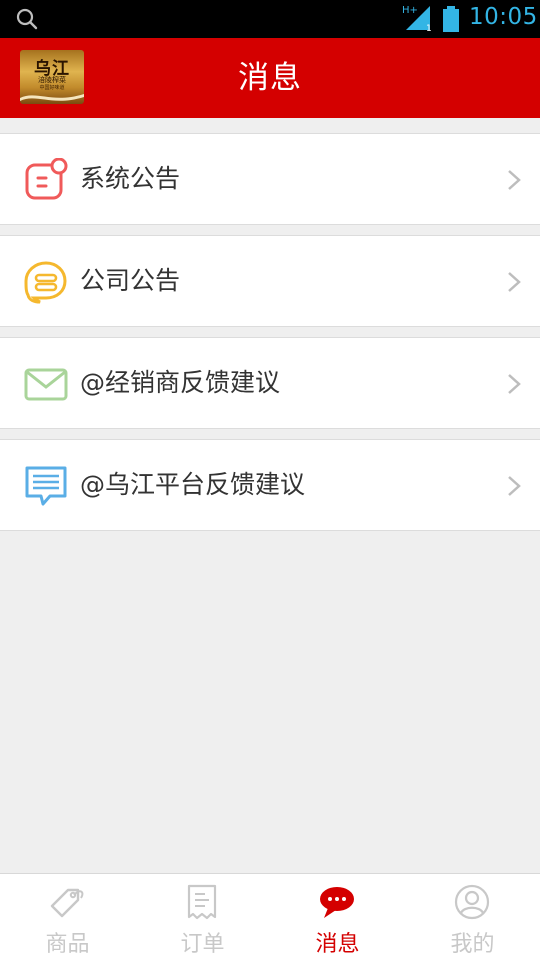 This screenshot has height=961, width=540. What do you see at coordinates (46, 486) in the screenshot?
I see `message-lines-icon` at bounding box center [46, 486].